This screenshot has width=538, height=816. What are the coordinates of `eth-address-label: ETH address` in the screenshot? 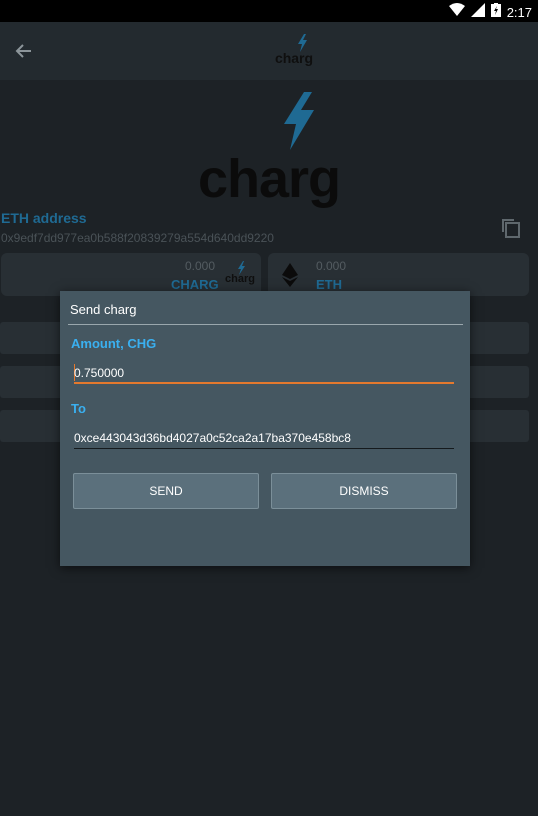 It's located at (44, 218).